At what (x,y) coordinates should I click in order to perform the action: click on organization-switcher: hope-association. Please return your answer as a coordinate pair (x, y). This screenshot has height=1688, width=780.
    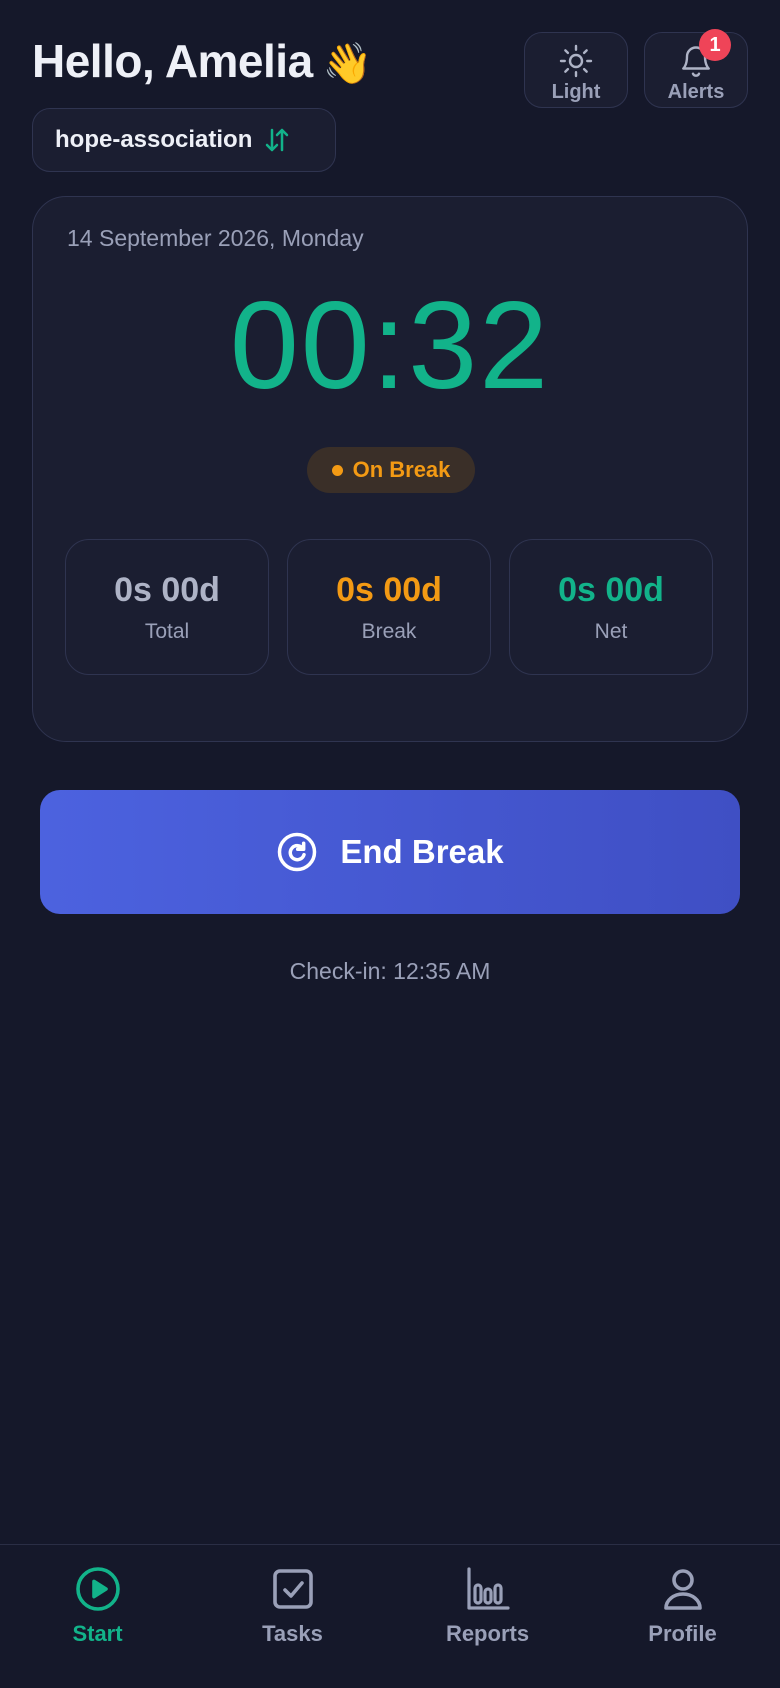
    Looking at the image, I should click on (184, 140).